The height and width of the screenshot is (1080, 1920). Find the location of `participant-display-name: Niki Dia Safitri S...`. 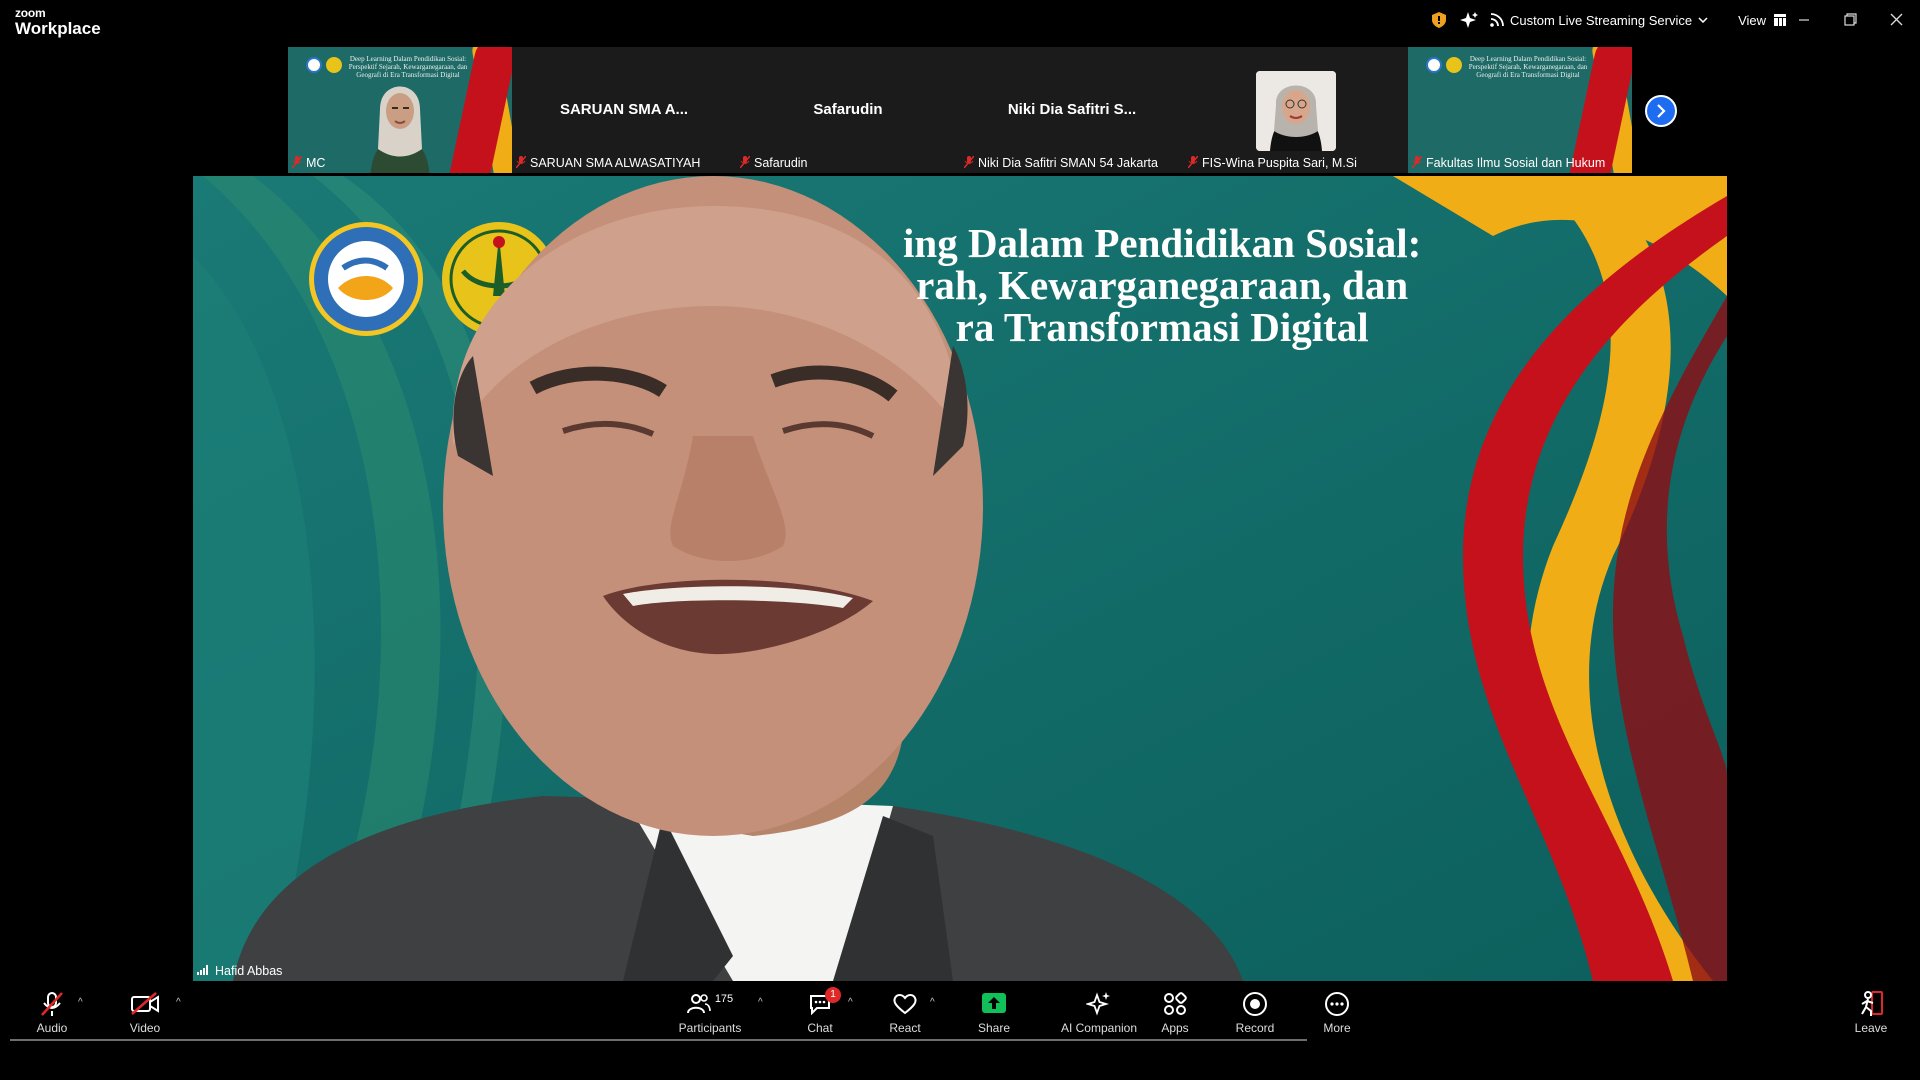

participant-display-name: Niki Dia Safitri S... is located at coordinates (1072, 109).